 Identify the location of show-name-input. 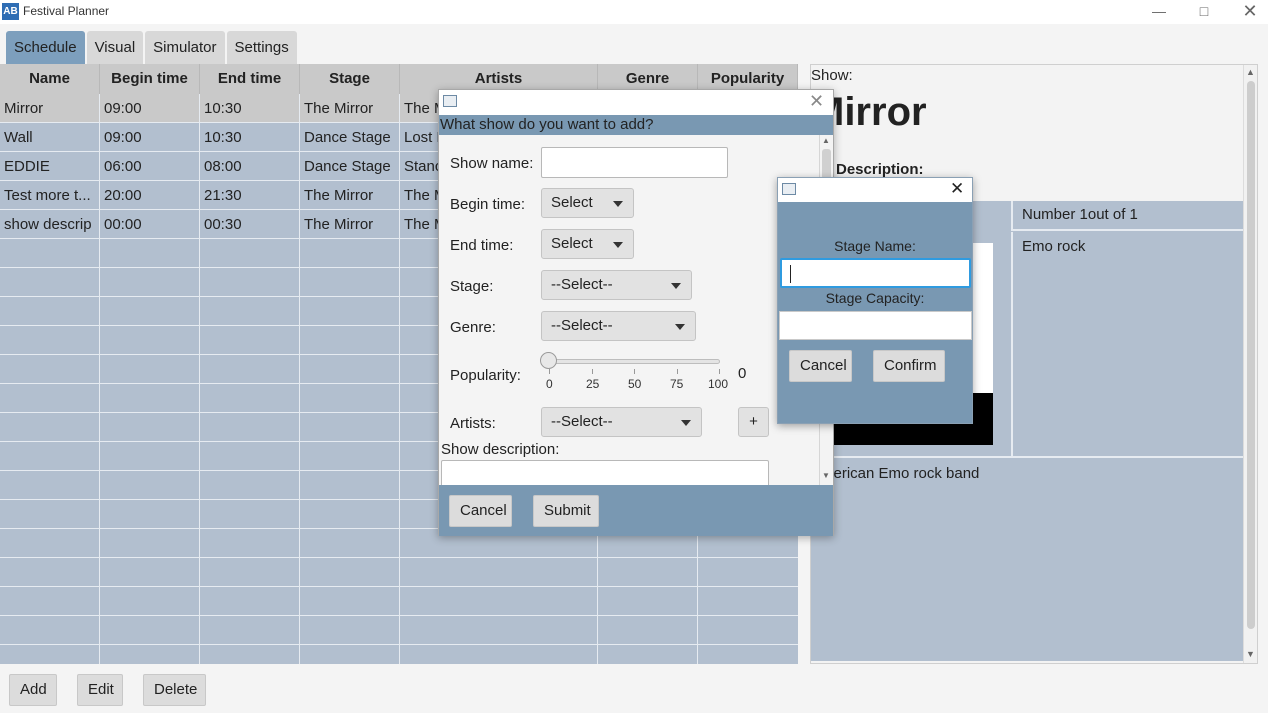
(634, 162).